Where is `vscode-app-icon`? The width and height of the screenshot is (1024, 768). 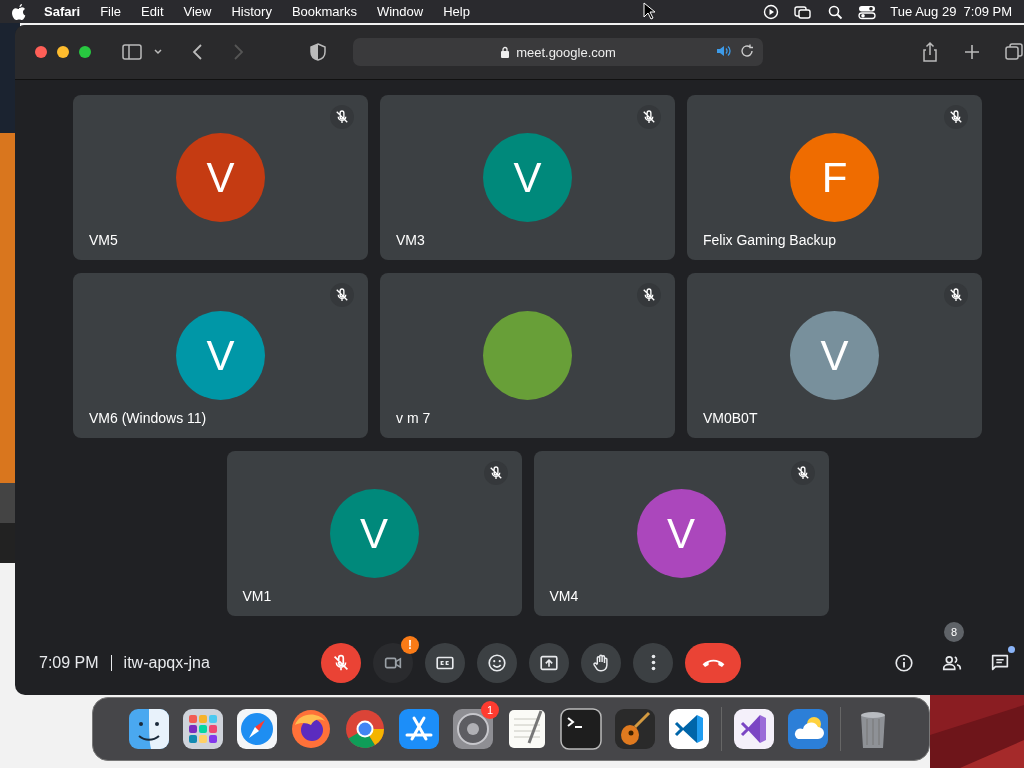 vscode-app-icon is located at coordinates (689, 729).